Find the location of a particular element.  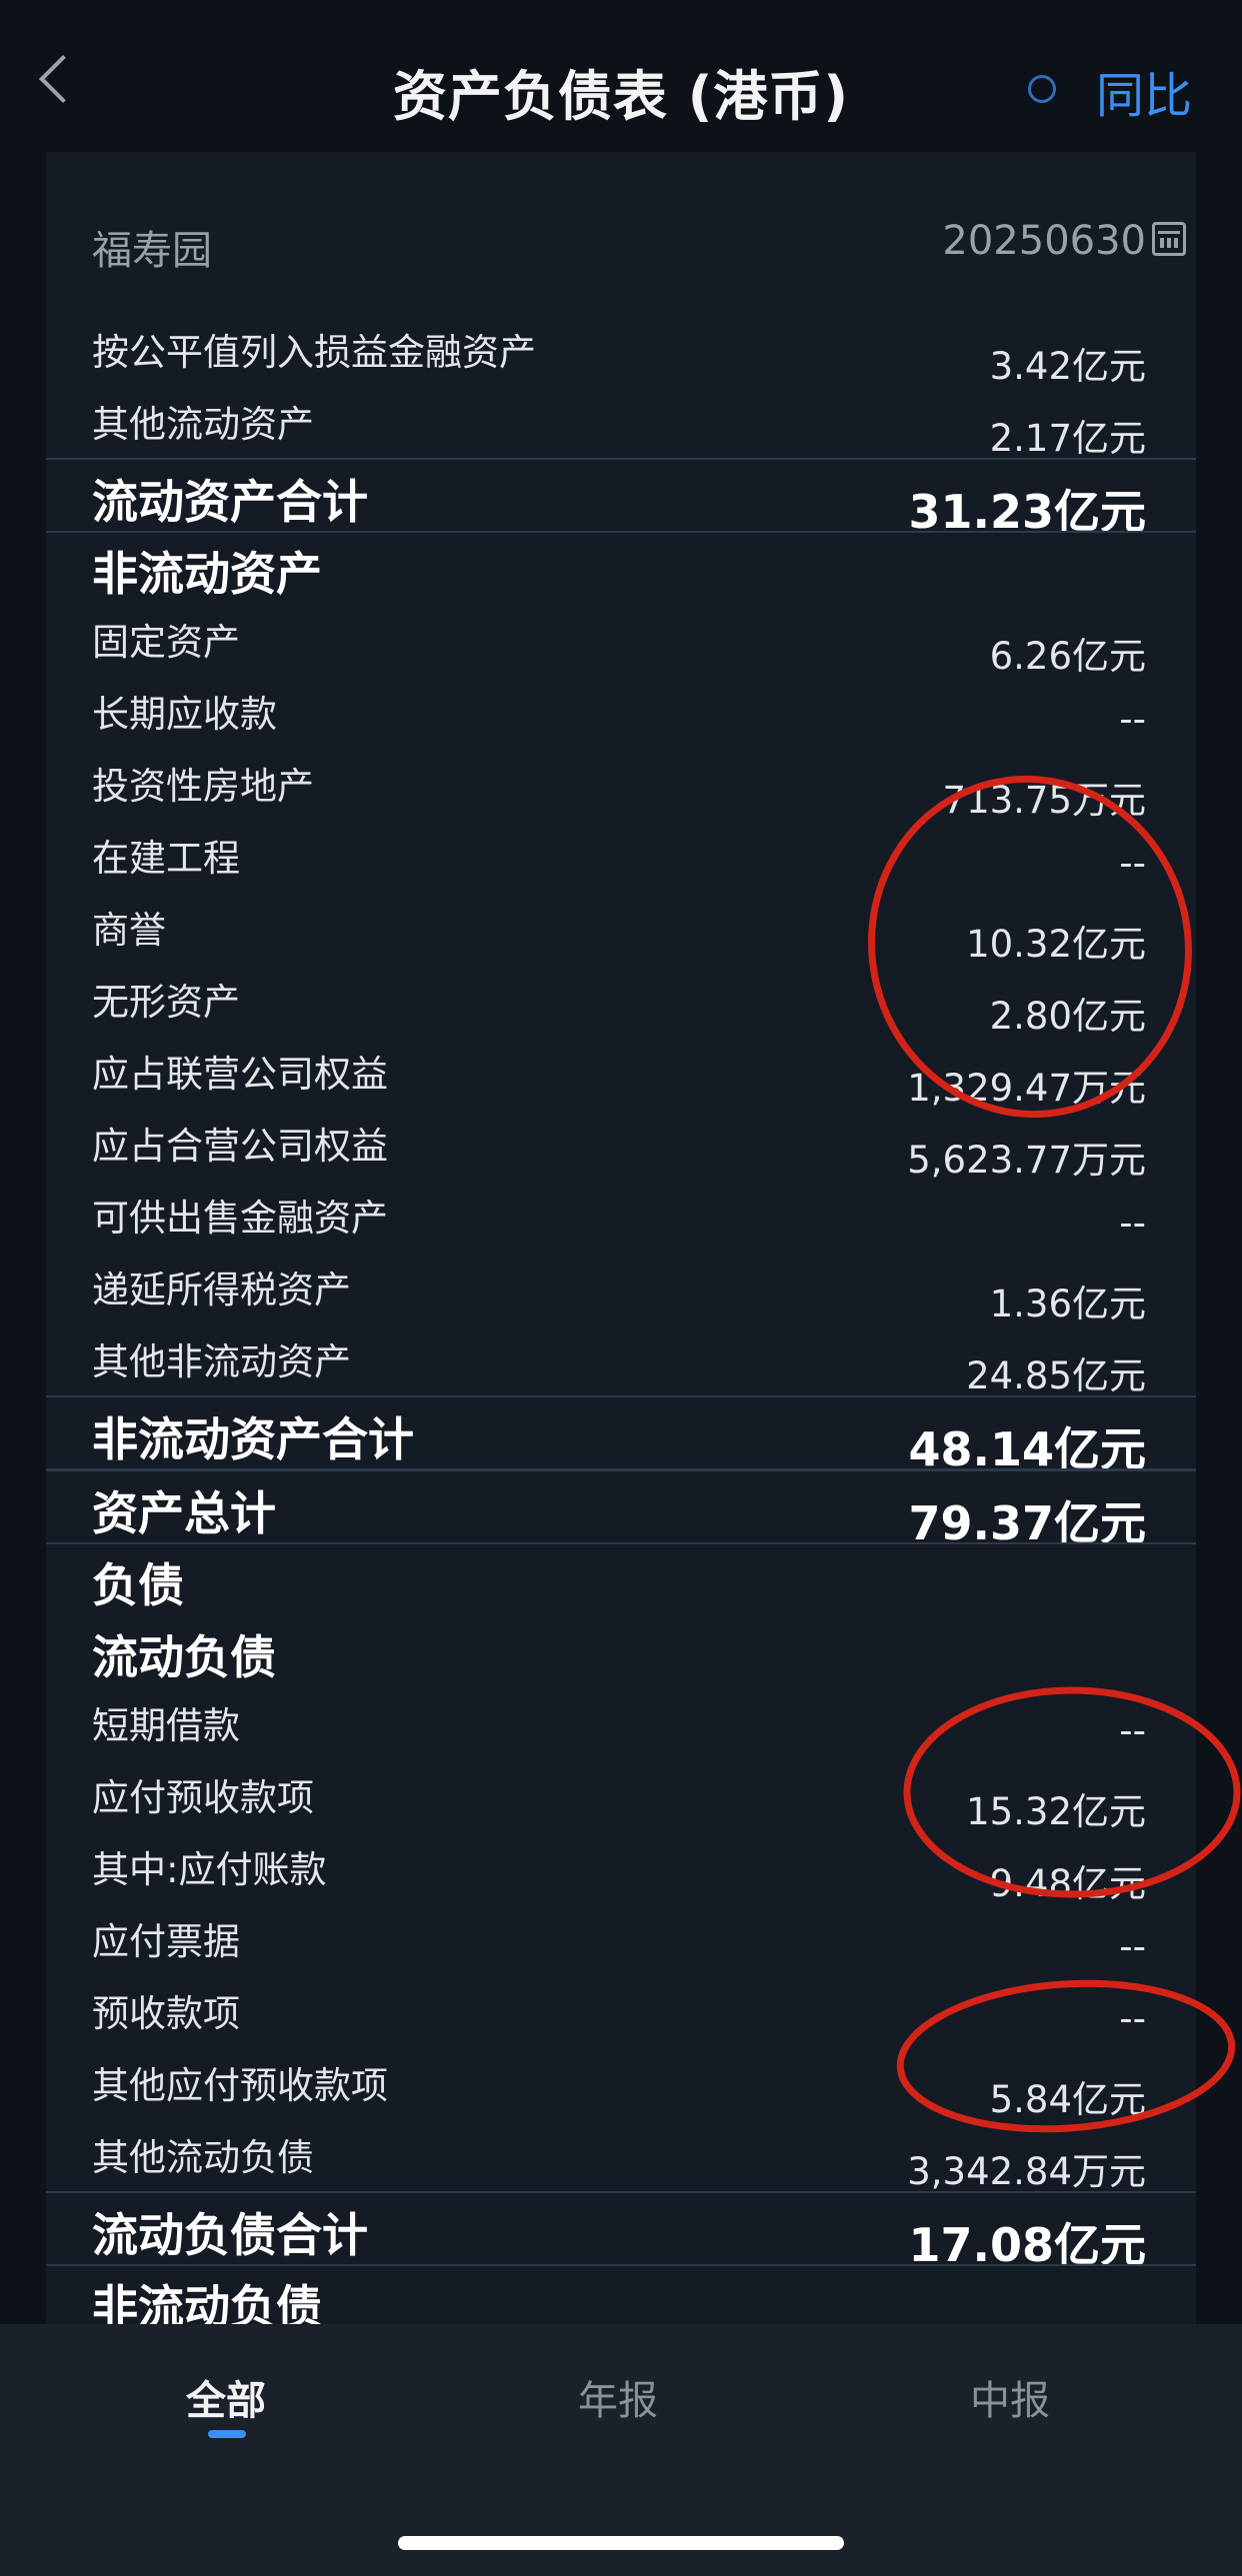

section-header-row: 流动负债 is located at coordinates (621, 1651).